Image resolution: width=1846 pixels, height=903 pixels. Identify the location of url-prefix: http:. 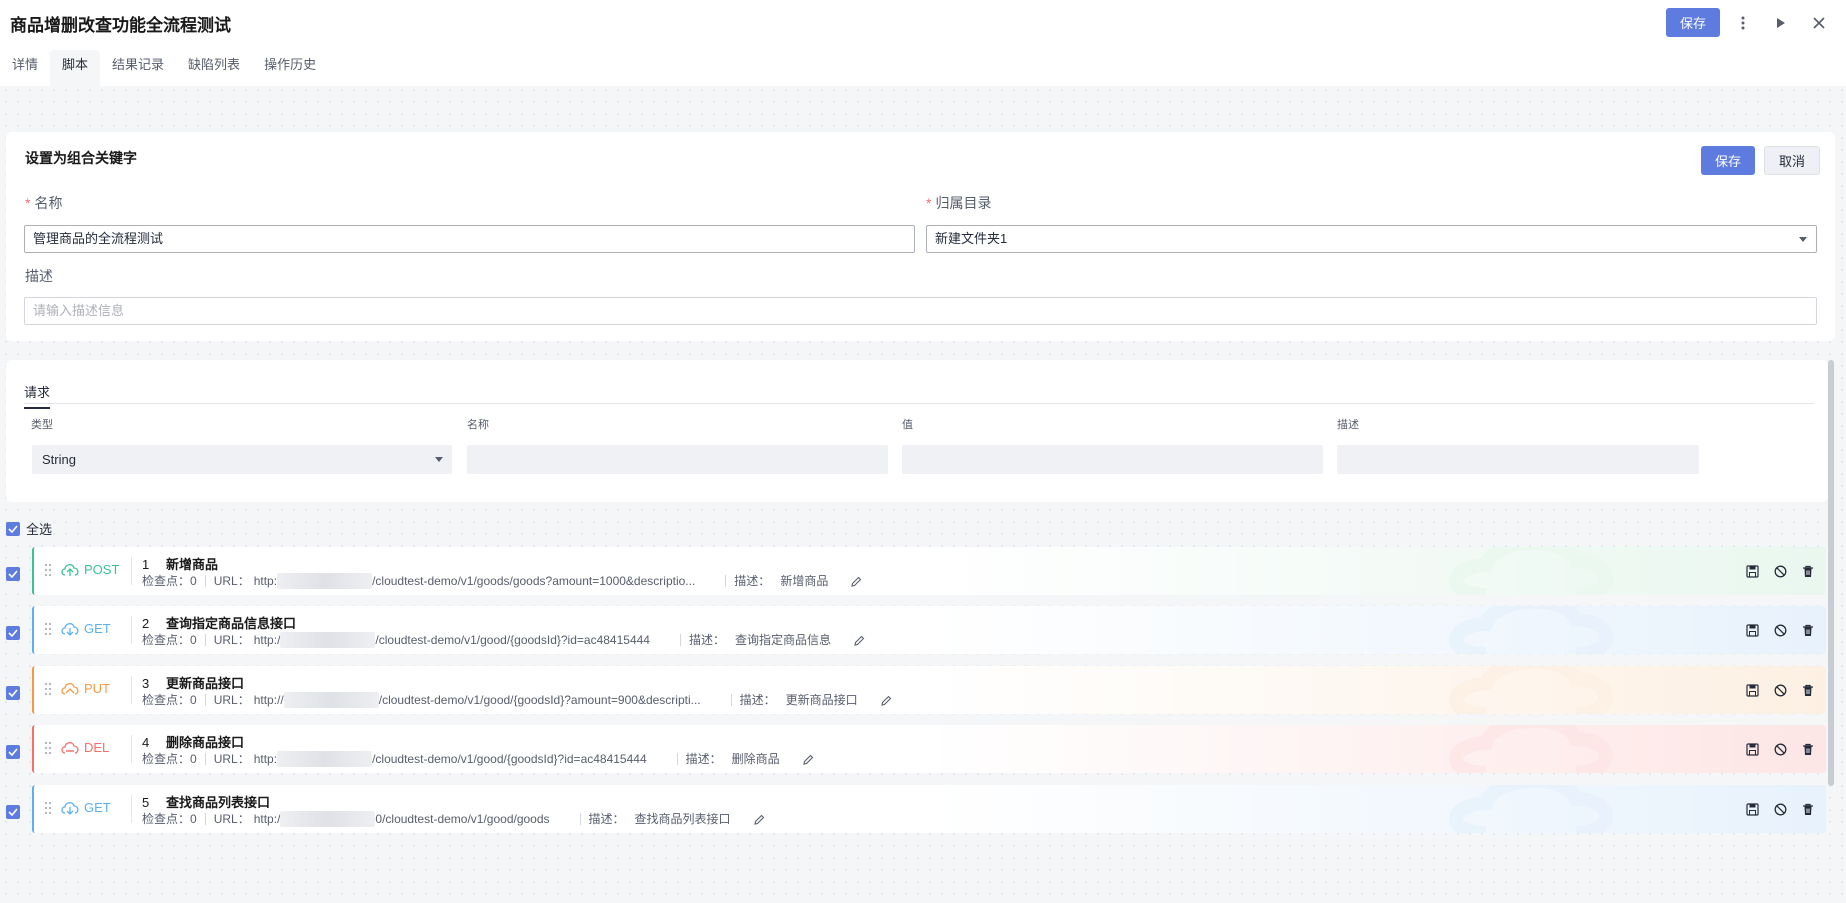
(265, 580).